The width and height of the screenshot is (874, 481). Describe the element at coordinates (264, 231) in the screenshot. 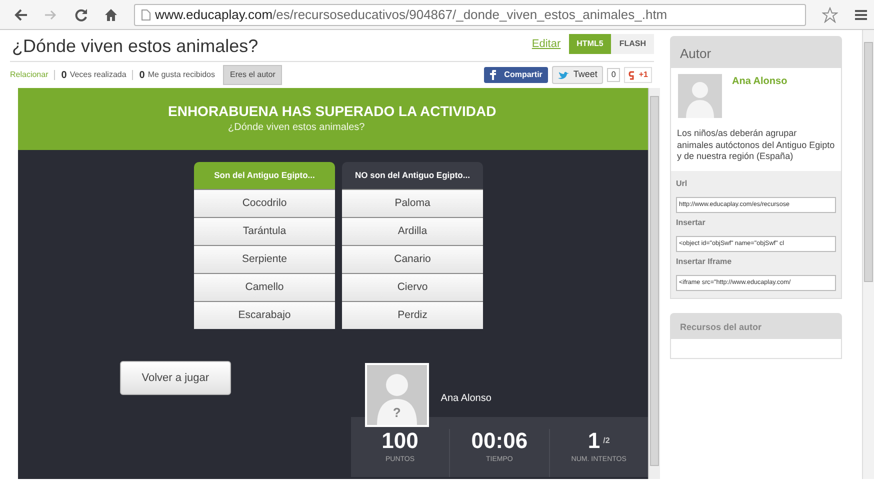

I see `answer-tile: Tarántula` at that location.